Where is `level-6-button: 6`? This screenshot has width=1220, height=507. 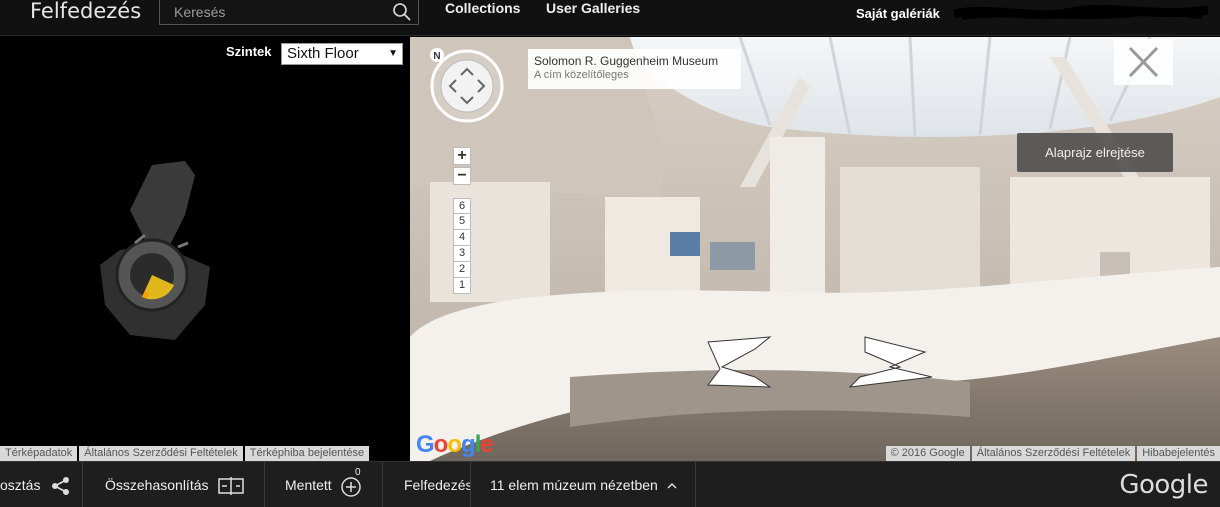
level-6-button: 6 is located at coordinates (462, 206).